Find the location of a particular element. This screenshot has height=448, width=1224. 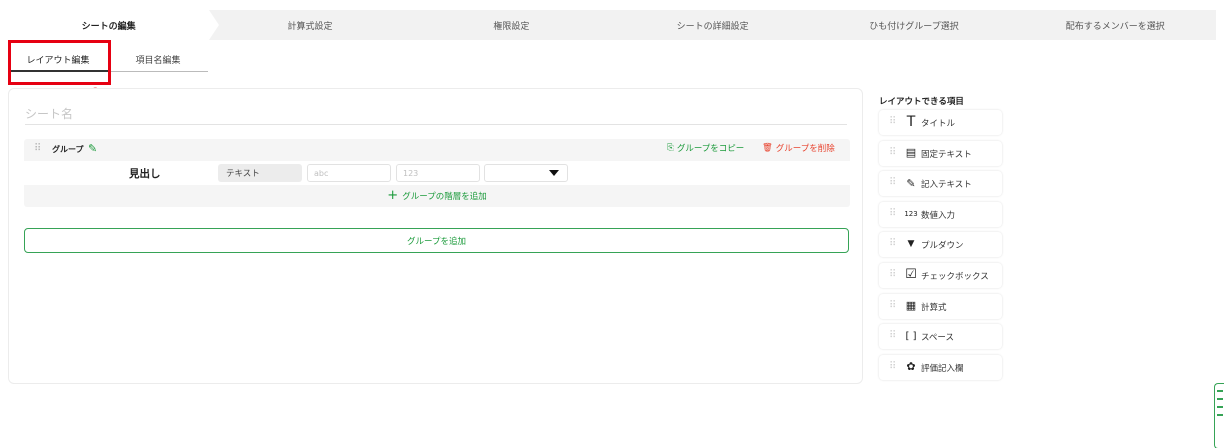

step-linked-group-select: ひも付けグループ選択 is located at coordinates (913, 25).